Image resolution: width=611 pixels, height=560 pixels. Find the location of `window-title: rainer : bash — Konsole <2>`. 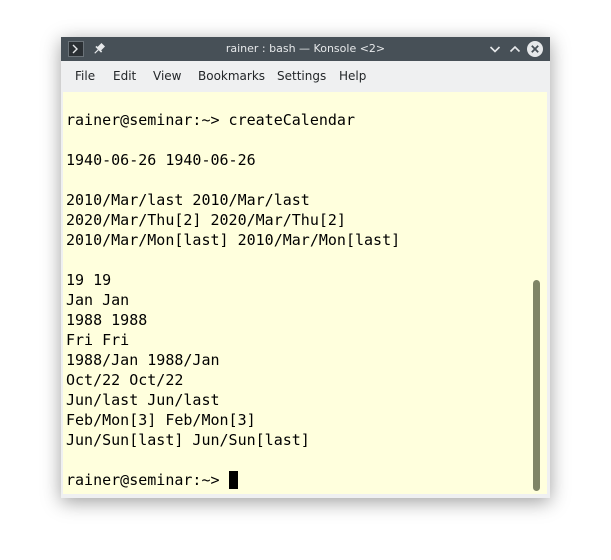

window-title: rainer : bash — Konsole <2> is located at coordinates (305, 48).